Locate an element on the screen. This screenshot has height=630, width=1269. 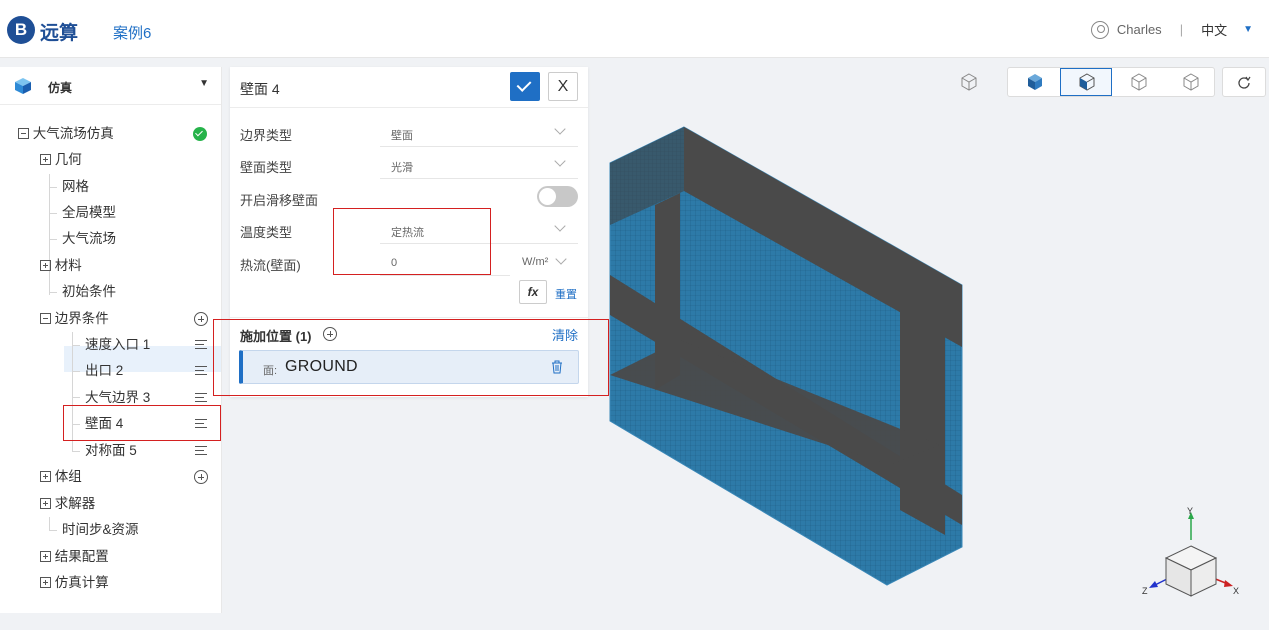
tree-node-outlet: 出口 2 is located at coordinates (104, 371).